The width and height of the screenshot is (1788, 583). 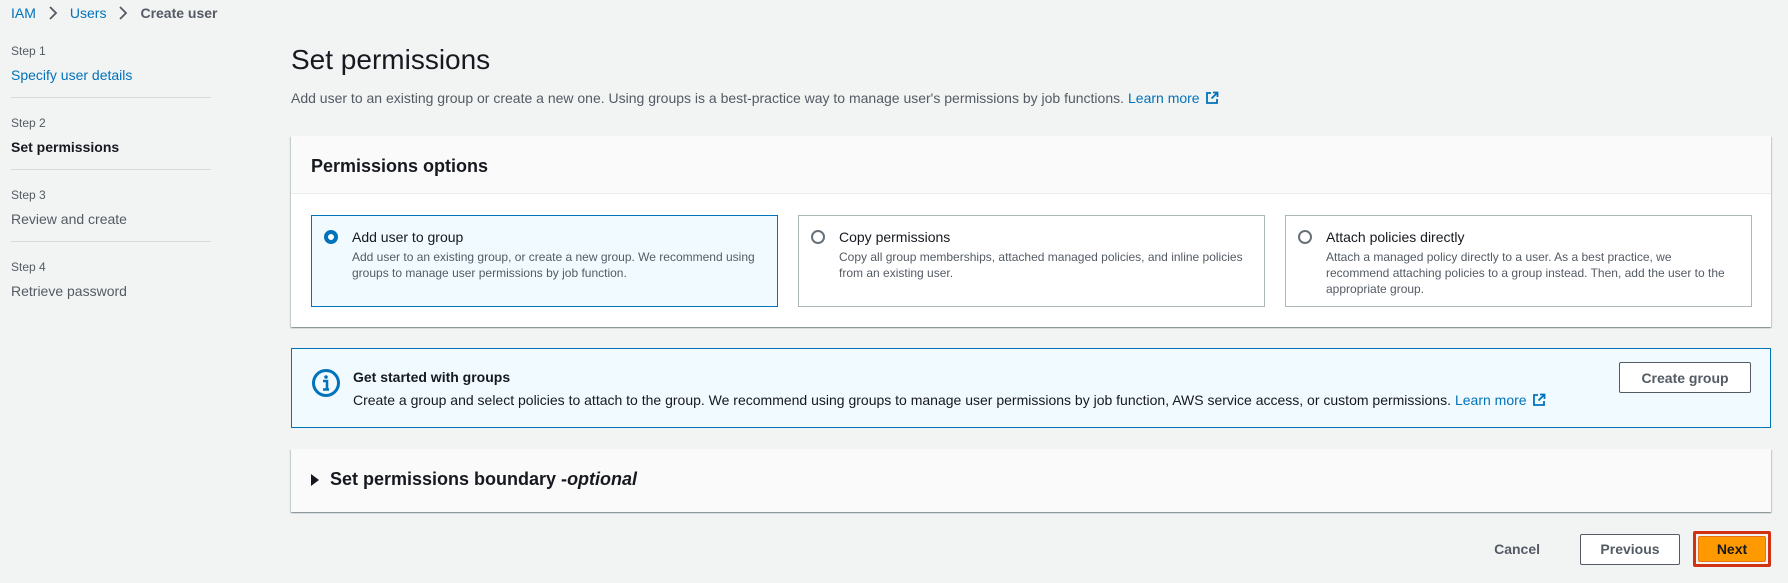 I want to click on permissions-boundary-header: Set permissions boundary - optional, so click(x=474, y=479).